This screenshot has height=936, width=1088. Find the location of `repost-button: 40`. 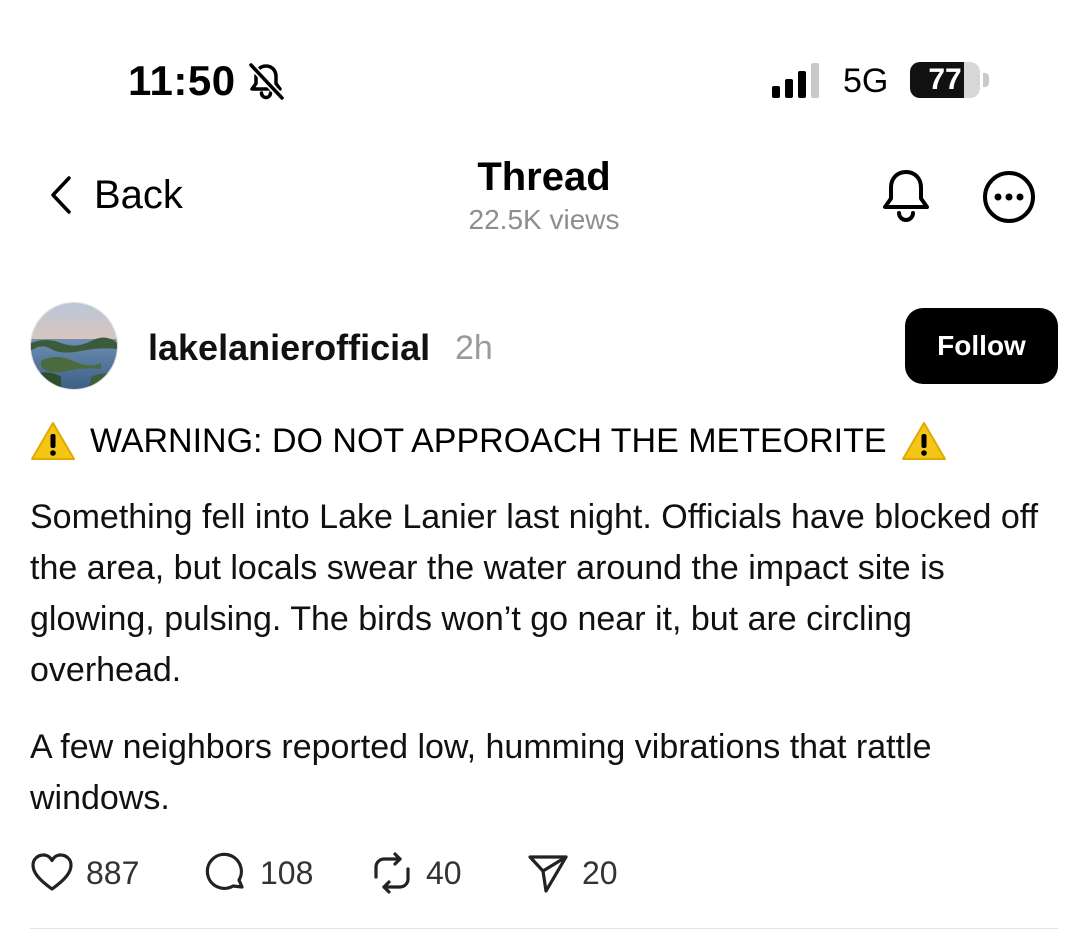

repost-button: 40 is located at coordinates (416, 873).